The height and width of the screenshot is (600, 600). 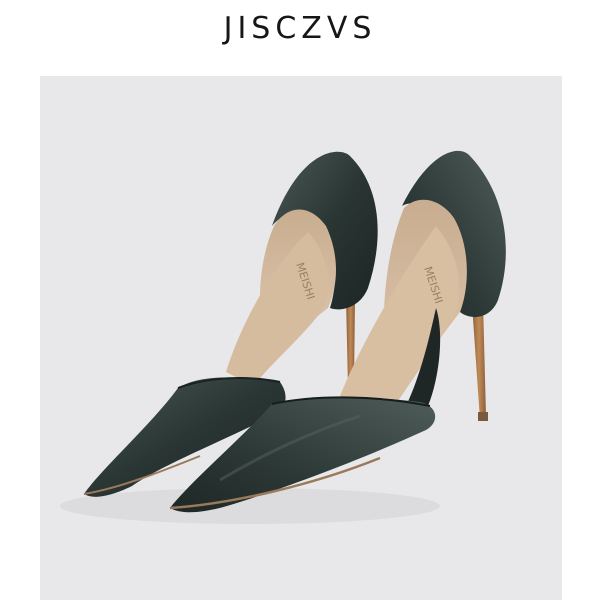 I want to click on brand-title: JISCZVS, so click(x=300, y=28).